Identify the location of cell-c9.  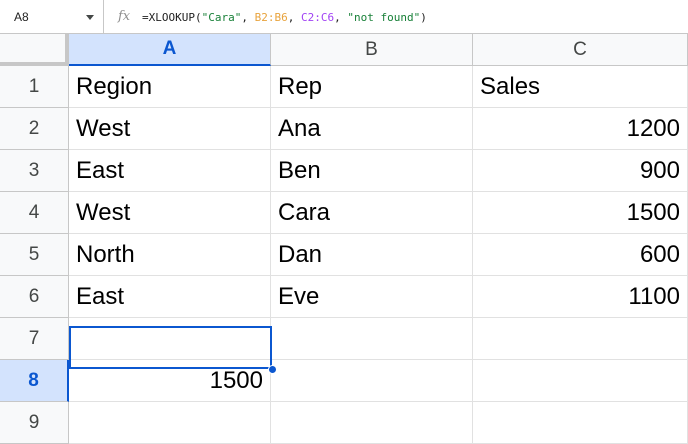
(580, 423).